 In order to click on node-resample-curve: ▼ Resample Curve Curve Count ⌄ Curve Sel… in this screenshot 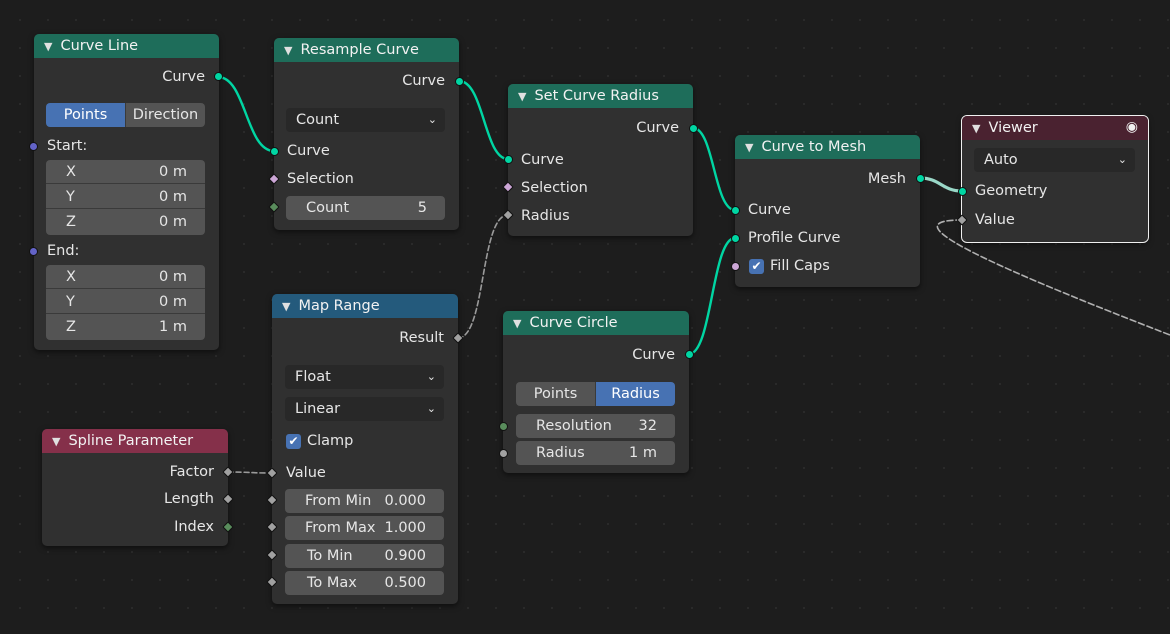, I will do `click(366, 134)`.